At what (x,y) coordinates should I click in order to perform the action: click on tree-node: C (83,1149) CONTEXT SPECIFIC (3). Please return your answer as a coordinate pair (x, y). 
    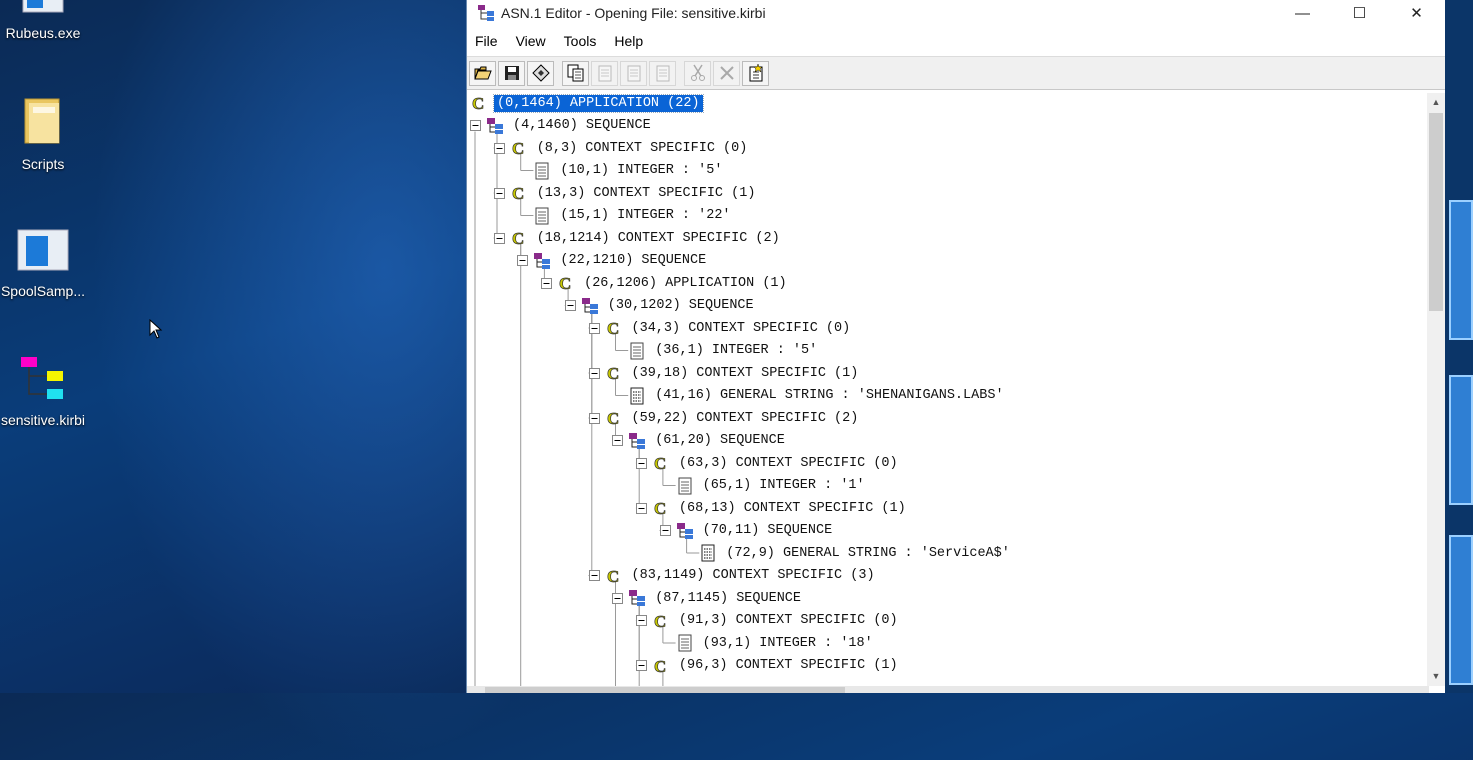
    Looking at the image, I should click on (733, 576).